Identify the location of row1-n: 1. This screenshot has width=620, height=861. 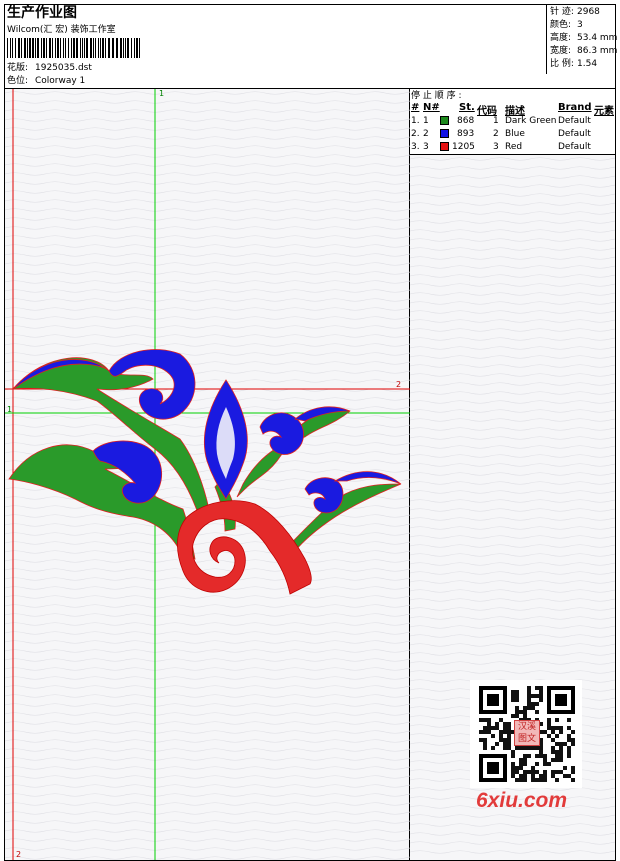
(426, 121).